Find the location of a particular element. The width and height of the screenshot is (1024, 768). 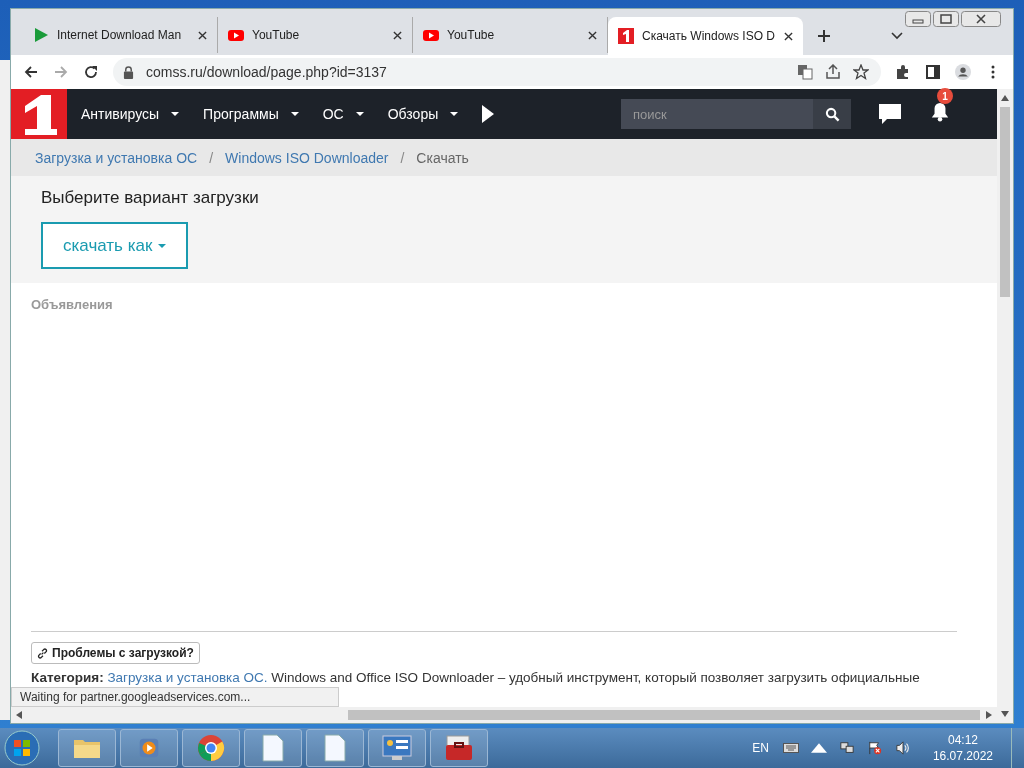

start-button is located at coordinates (22, 748).